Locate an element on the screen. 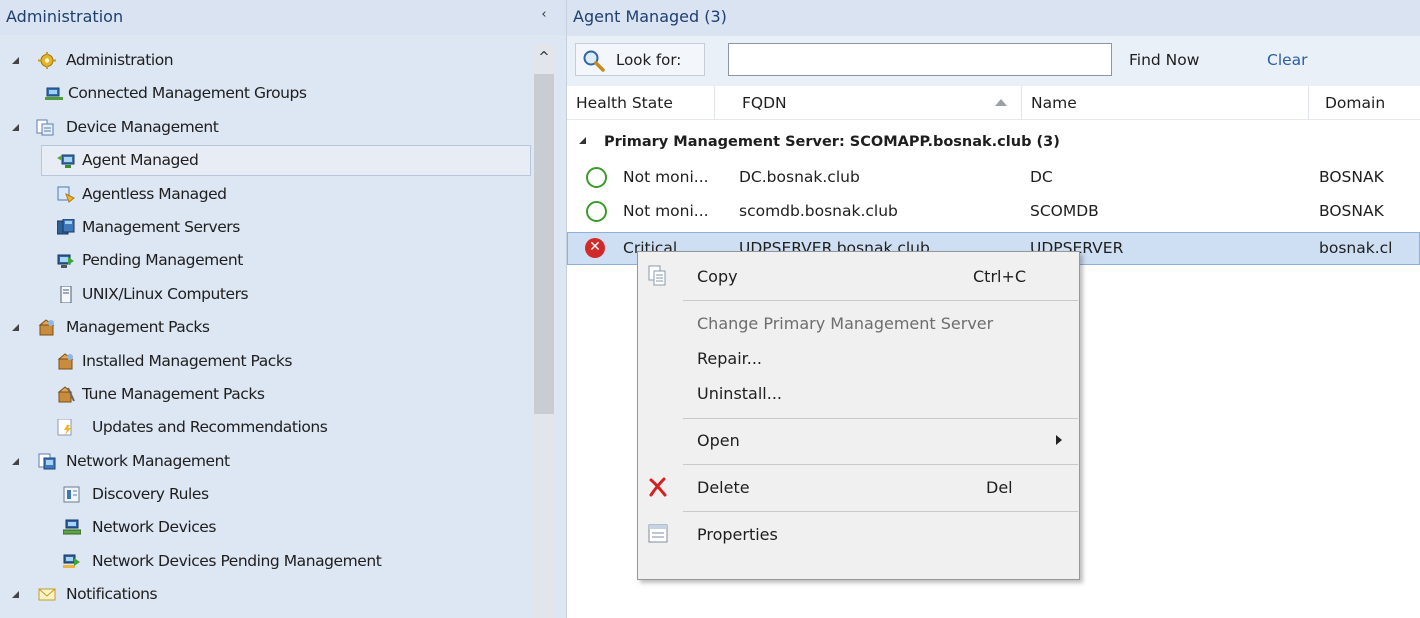 Image resolution: width=1420 pixels, height=618 pixels. tree-item-pending-management: Pending Management is located at coordinates (266, 260).